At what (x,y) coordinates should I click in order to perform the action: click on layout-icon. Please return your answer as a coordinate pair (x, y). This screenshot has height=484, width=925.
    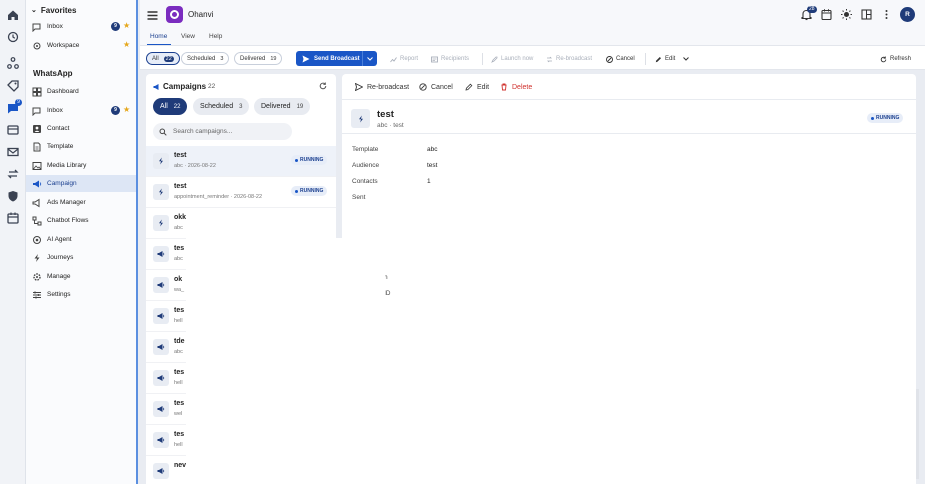
    Looking at the image, I should click on (866, 14).